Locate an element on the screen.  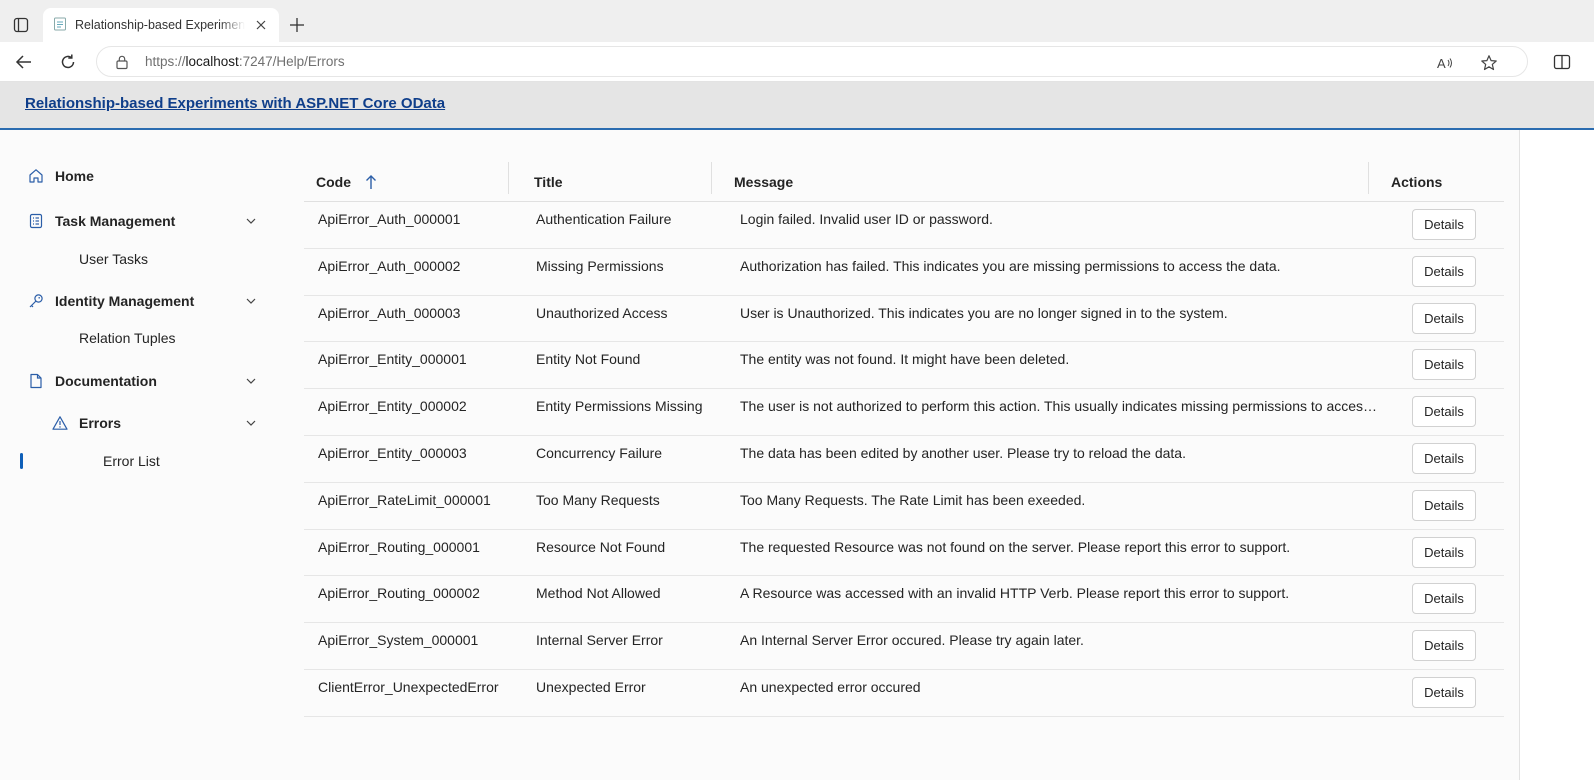
url-prefix: https:// is located at coordinates (165, 61).